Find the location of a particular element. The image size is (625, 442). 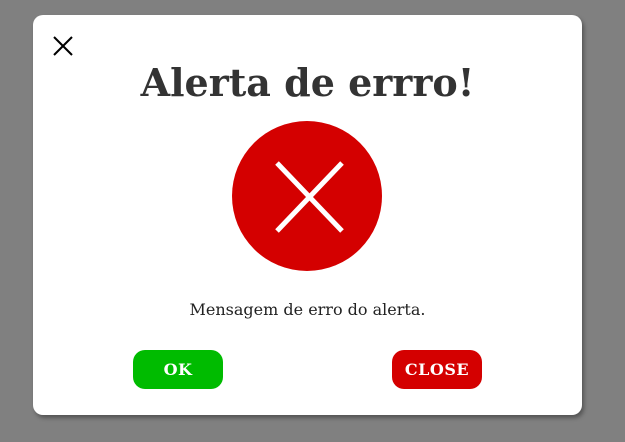

close-button: CLOSE is located at coordinates (437, 369).